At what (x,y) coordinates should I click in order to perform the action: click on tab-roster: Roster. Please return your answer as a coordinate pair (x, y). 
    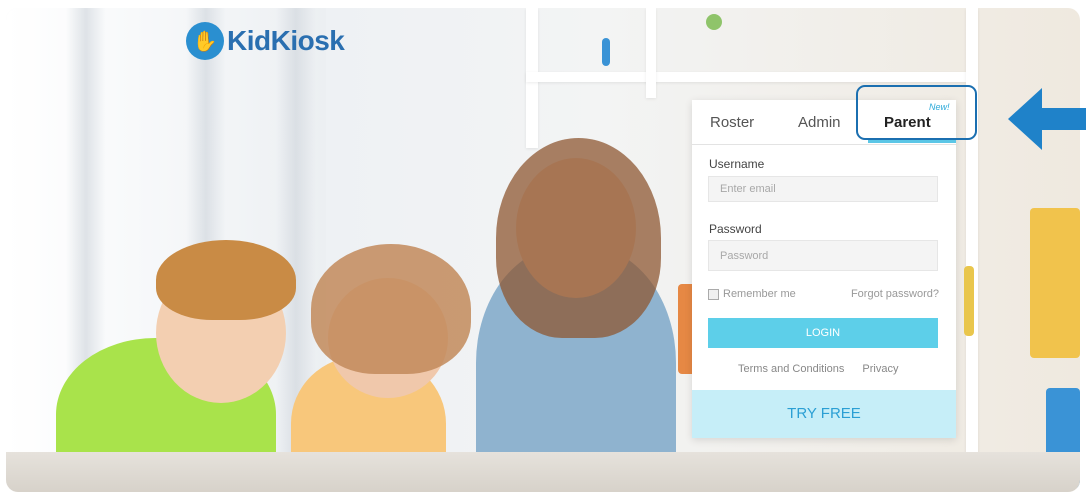
    Looking at the image, I should click on (732, 122).